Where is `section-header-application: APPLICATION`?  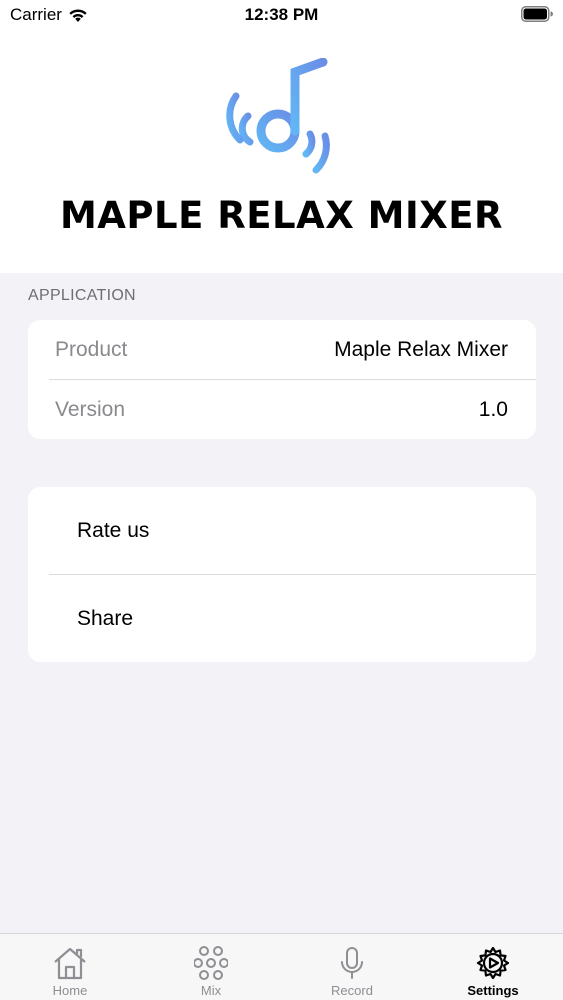 section-header-application: APPLICATION is located at coordinates (82, 295).